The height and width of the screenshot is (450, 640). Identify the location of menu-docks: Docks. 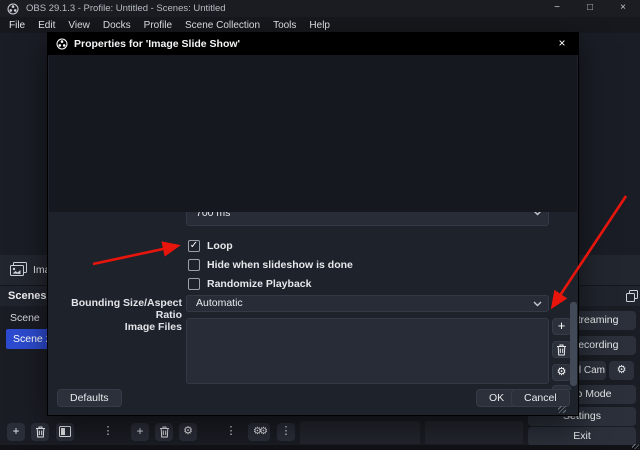
(117, 25).